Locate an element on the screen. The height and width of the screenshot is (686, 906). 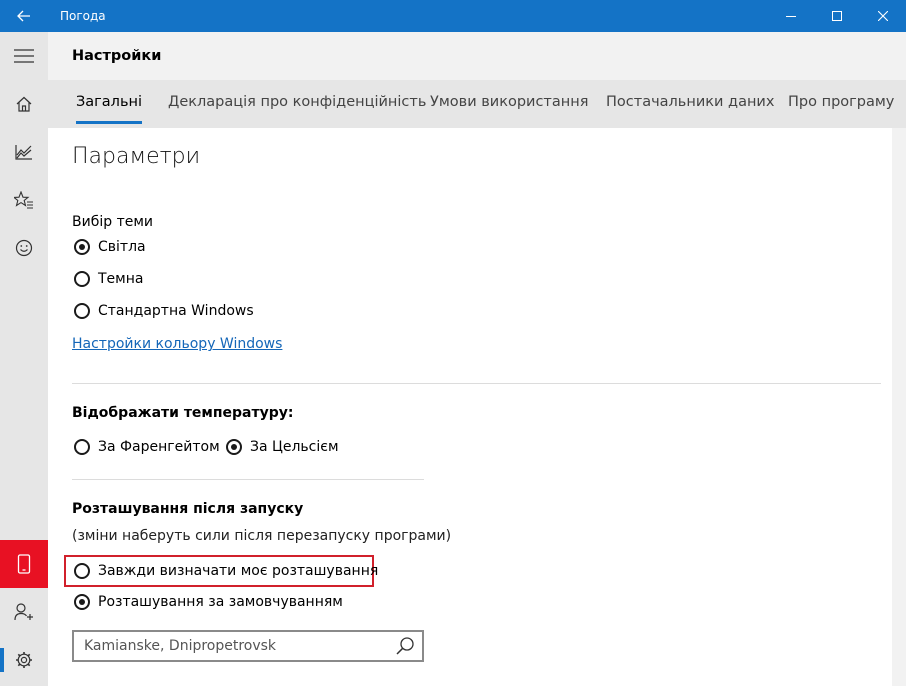
sidebar-item-places is located at coordinates (24, 200).